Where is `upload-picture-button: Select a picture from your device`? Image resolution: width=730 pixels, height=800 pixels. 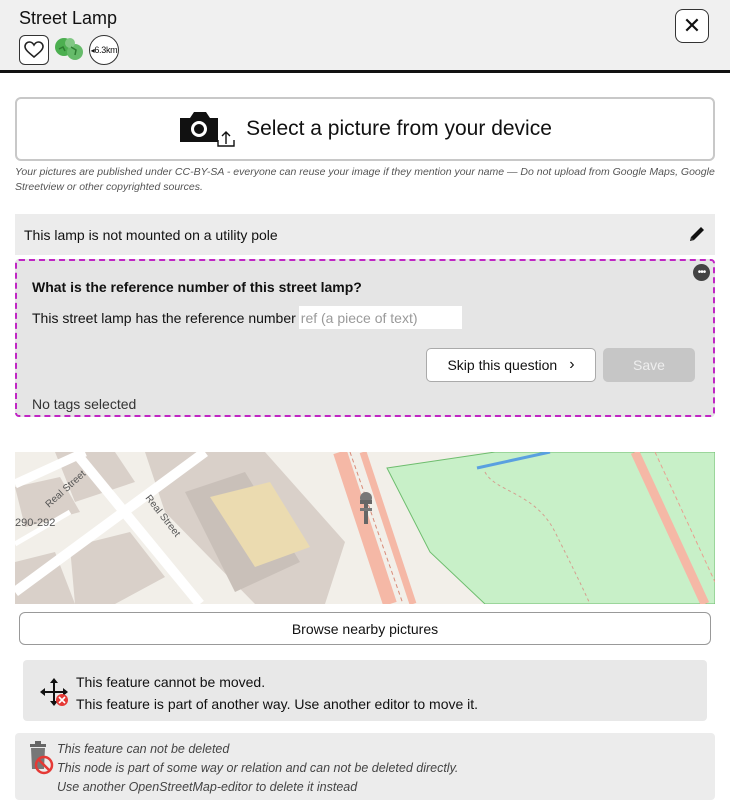
upload-picture-button: Select a picture from your device is located at coordinates (365, 129).